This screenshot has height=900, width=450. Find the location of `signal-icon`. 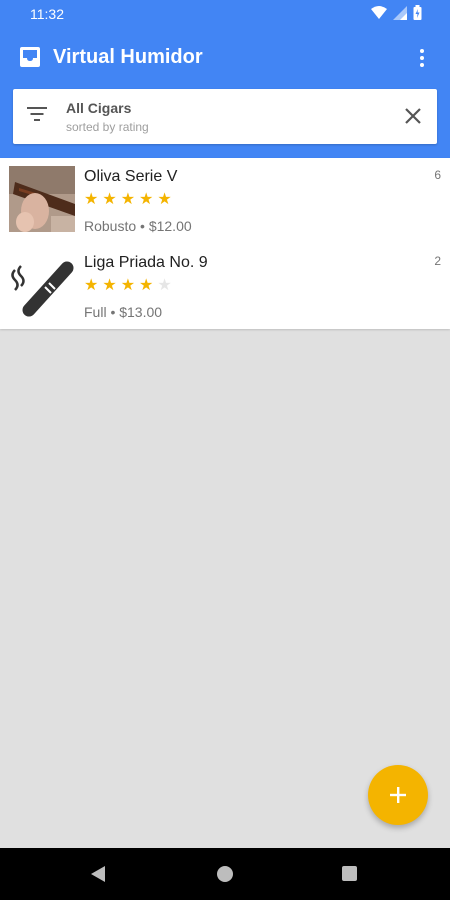

signal-icon is located at coordinates (400, 12).